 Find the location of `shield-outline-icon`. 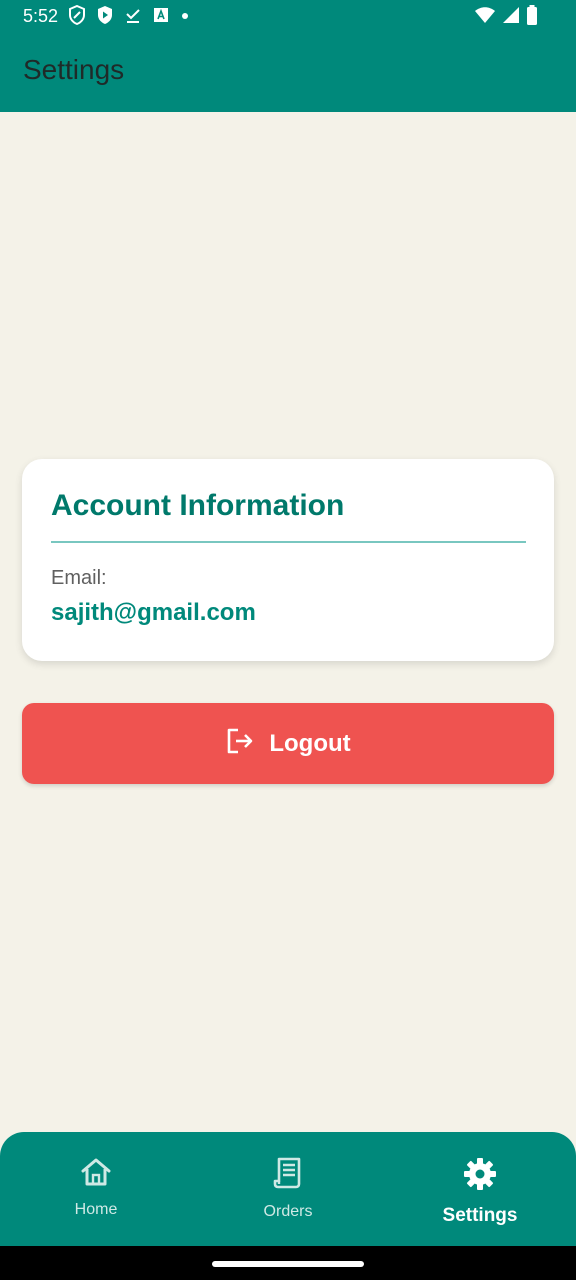

shield-outline-icon is located at coordinates (77, 17).